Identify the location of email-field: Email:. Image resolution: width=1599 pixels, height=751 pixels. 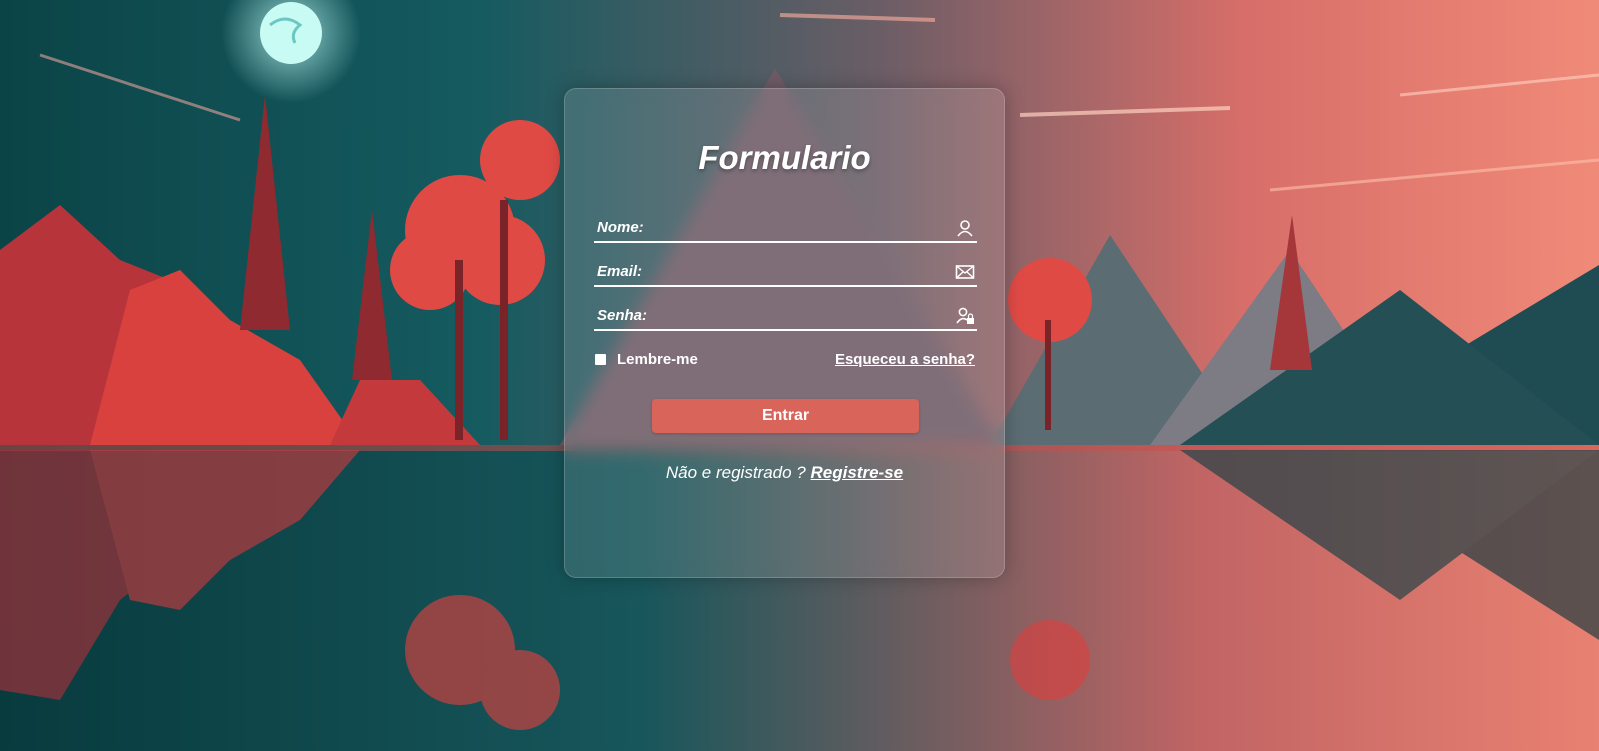
(785, 273).